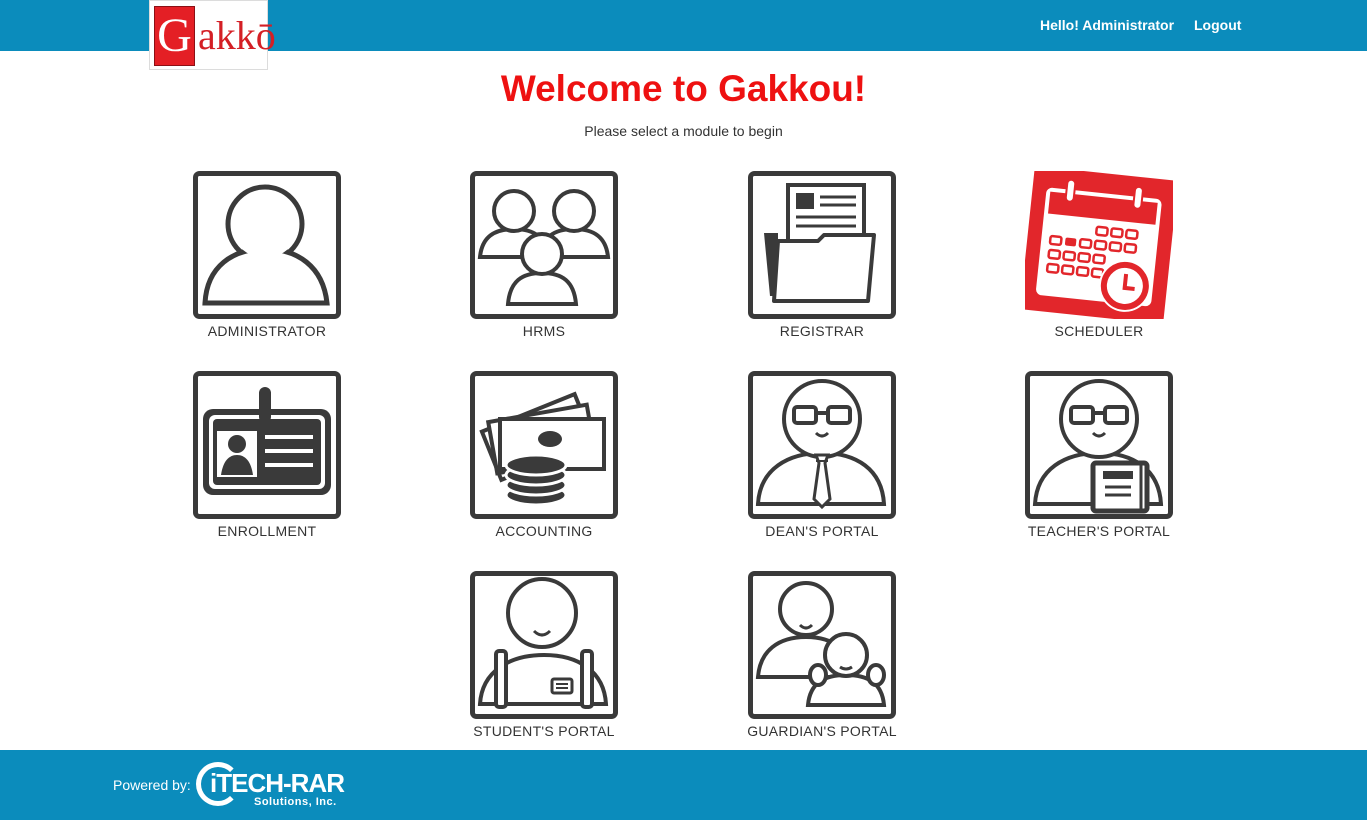 This screenshot has width=1367, height=820. Describe the element at coordinates (683, 785) in the screenshot. I see `footer: Powered by: iTECH-RAR Solutions, Inc.` at that location.